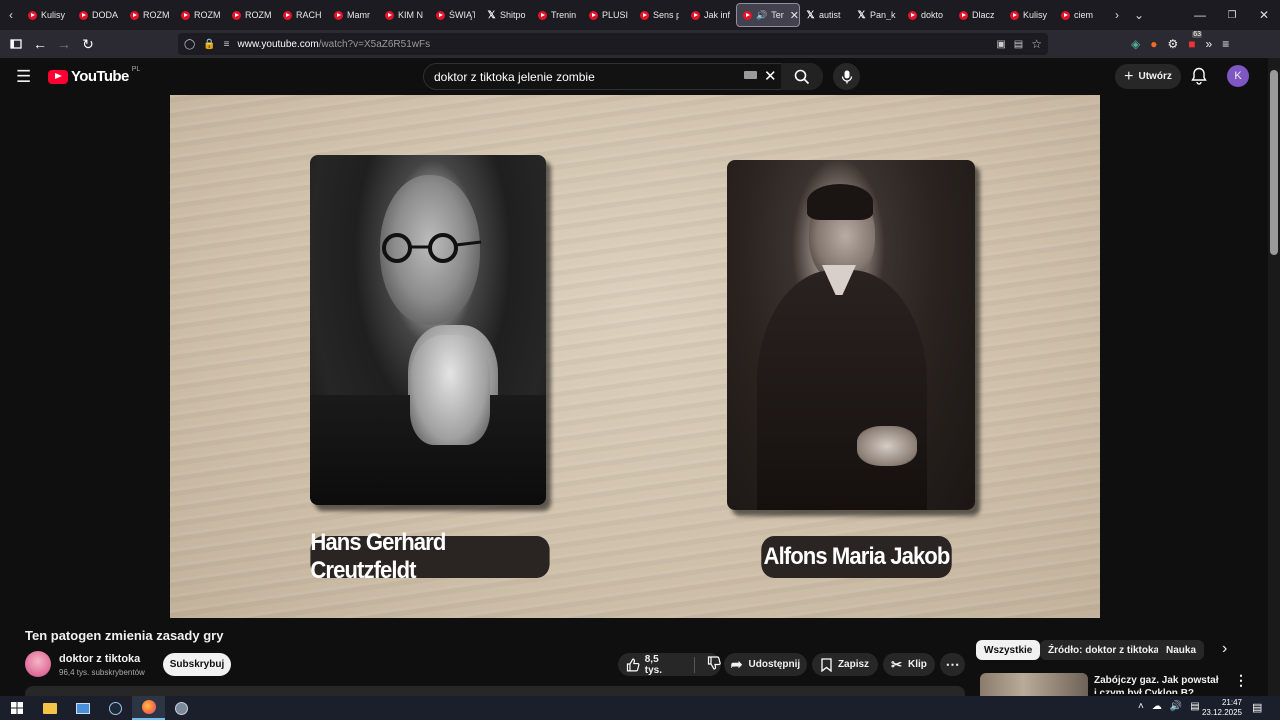  I want to click on tab-13: Jak inf, so click(710, 15).